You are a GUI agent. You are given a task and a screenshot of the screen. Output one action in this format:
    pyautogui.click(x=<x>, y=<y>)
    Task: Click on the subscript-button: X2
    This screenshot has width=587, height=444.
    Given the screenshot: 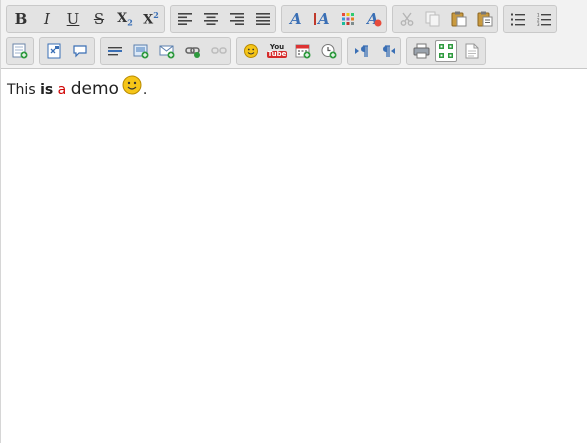 What is the action you would take?
    pyautogui.click(x=125, y=19)
    